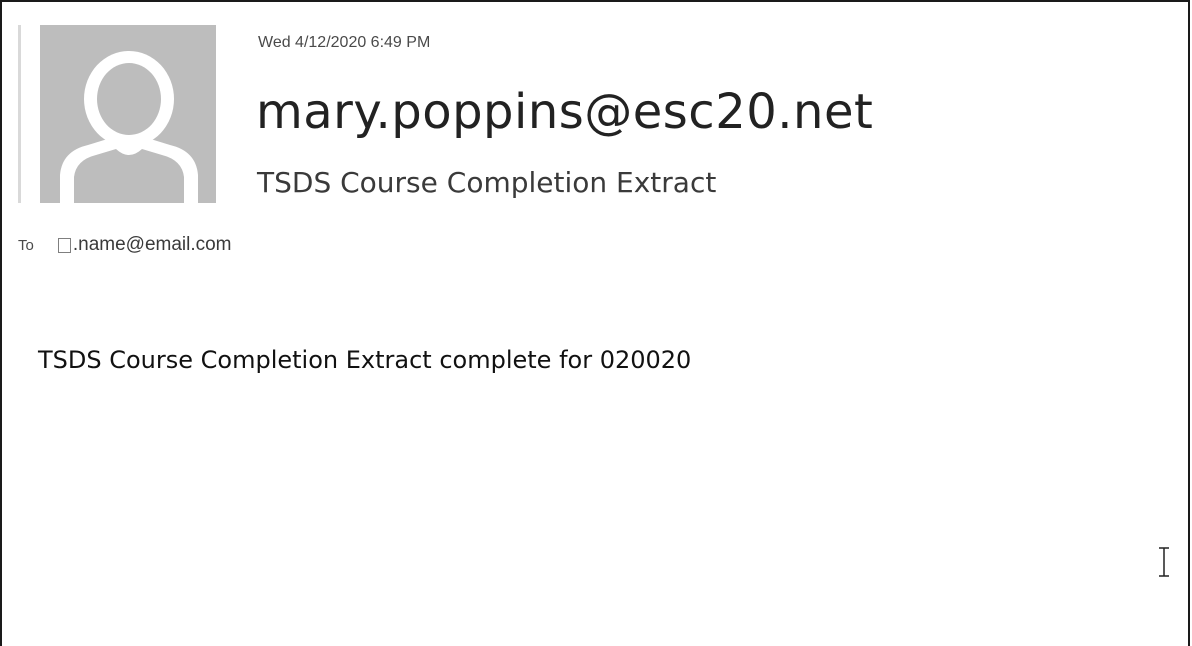 The height and width of the screenshot is (646, 1192). I want to click on recipient-address: .name@email.com, so click(152, 245).